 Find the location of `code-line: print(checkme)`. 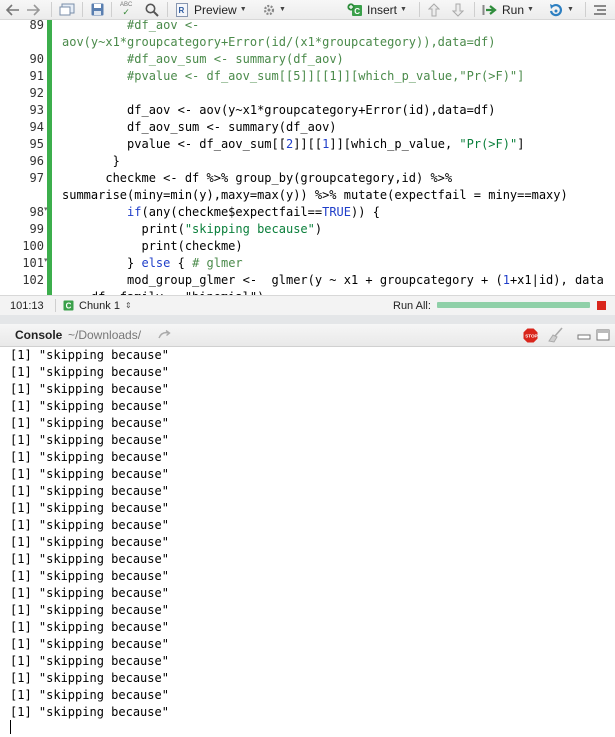

code-line: print(checkme) is located at coordinates (333, 246).